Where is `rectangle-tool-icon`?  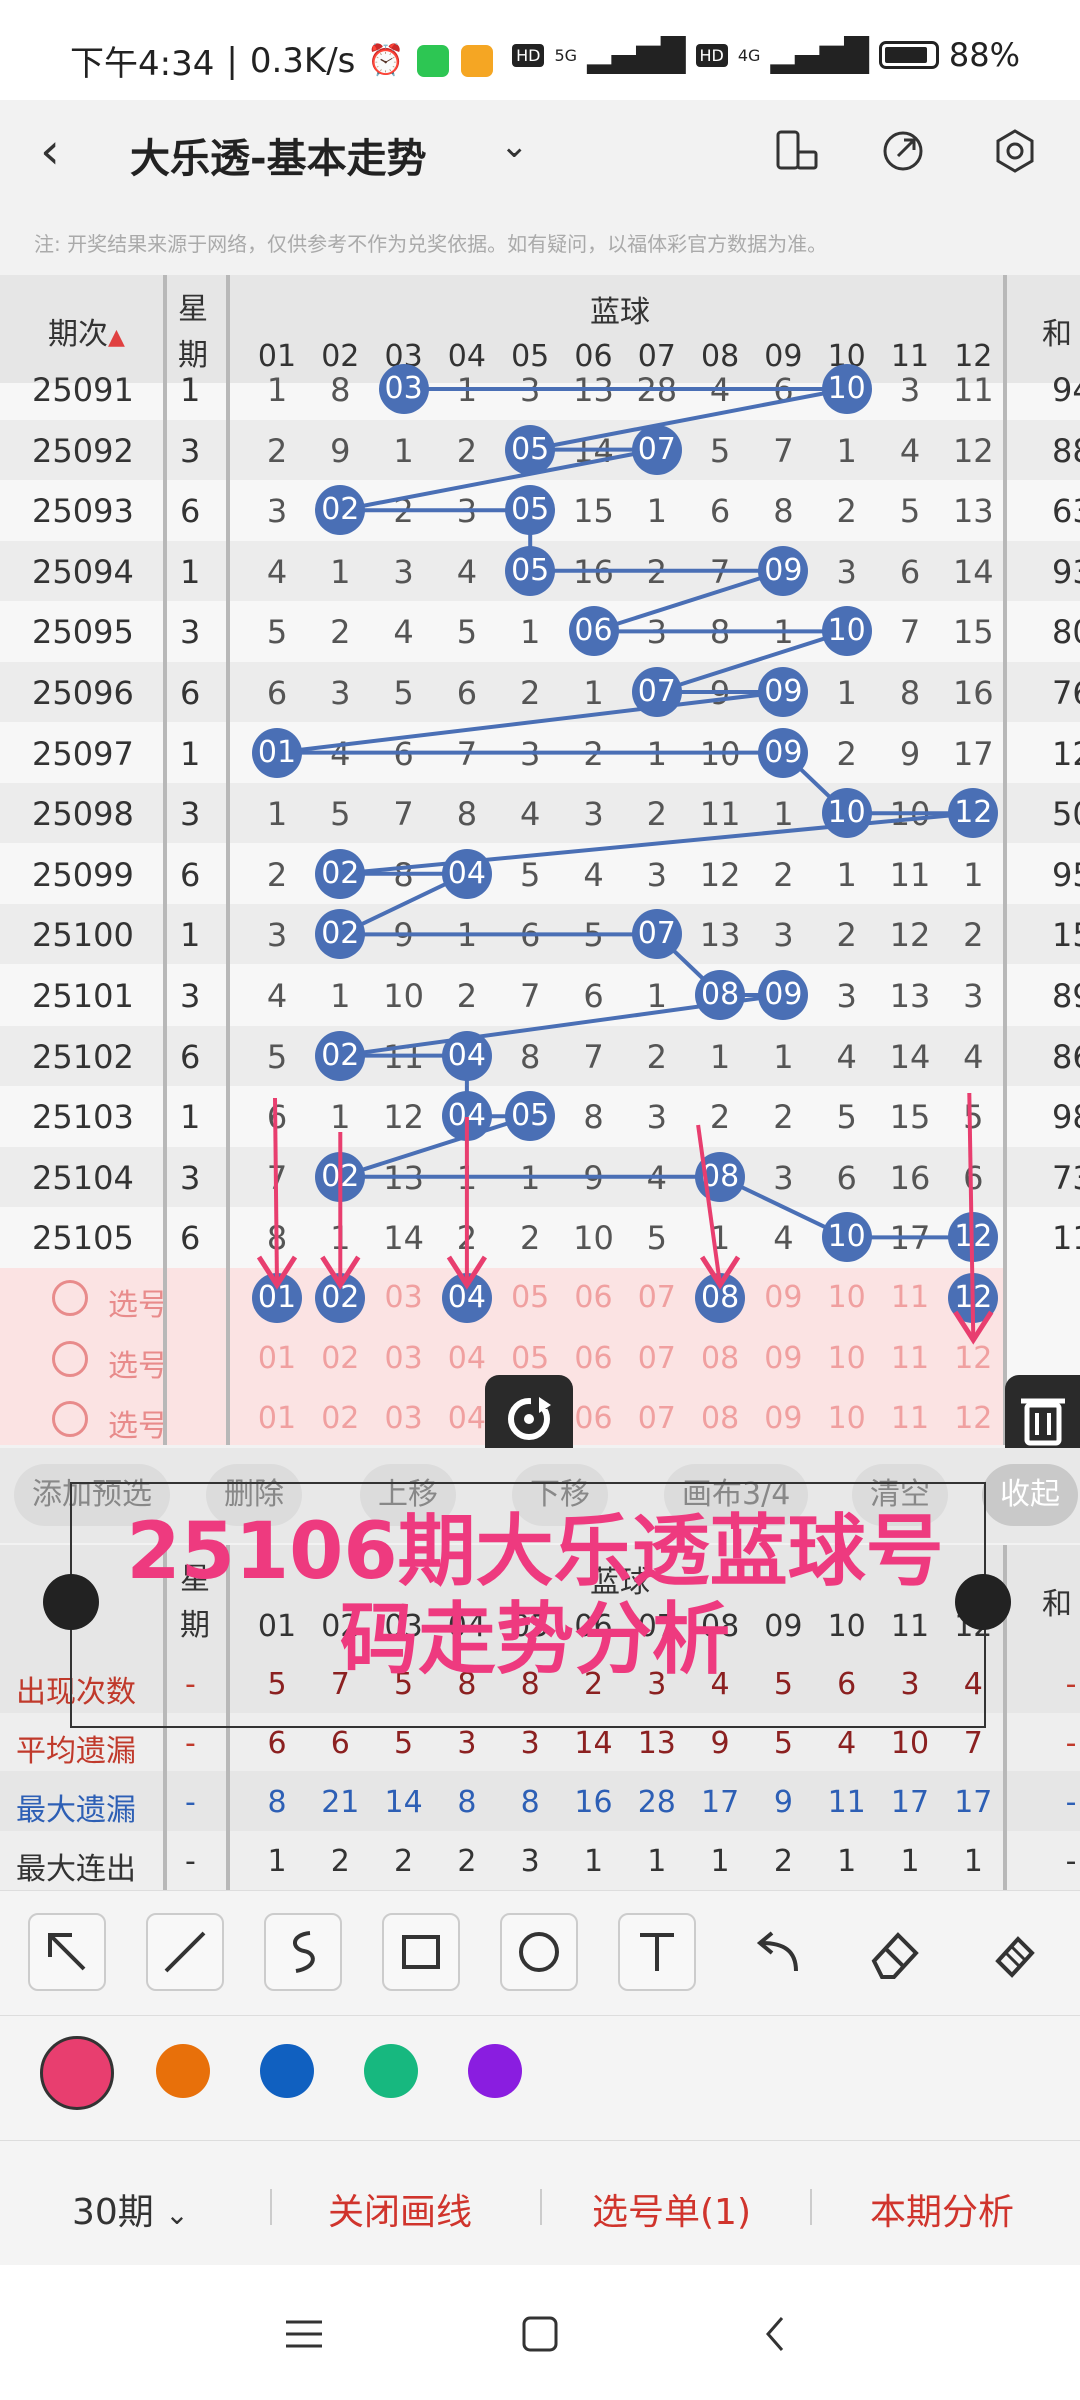
rectangle-tool-icon is located at coordinates (421, 1952).